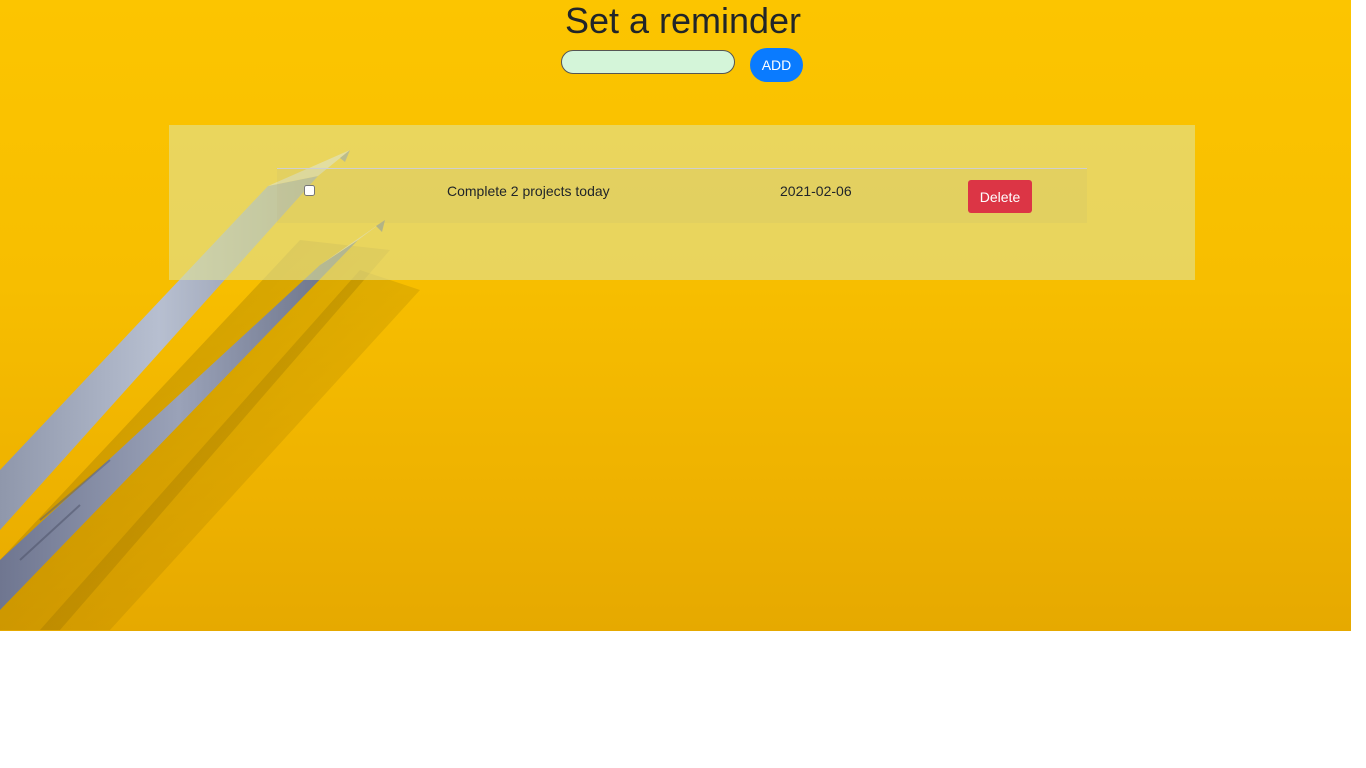 The height and width of the screenshot is (768, 1366). What do you see at coordinates (1358, 384) in the screenshot?
I see `scrollbar-gutter` at bounding box center [1358, 384].